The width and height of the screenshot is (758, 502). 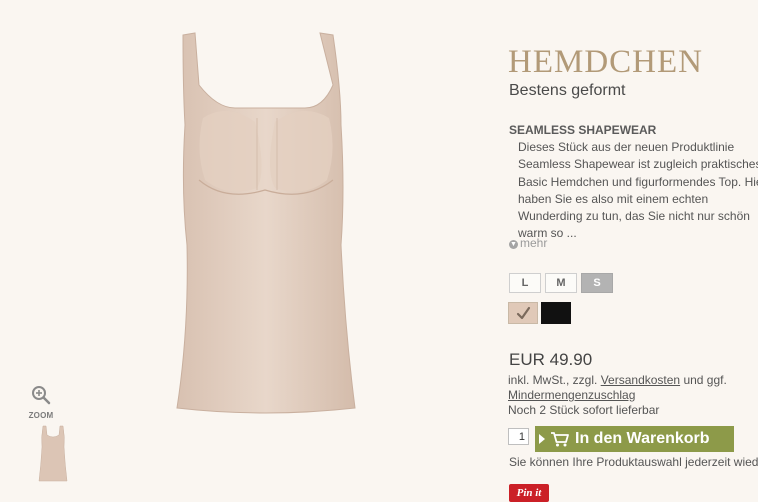 What do you see at coordinates (525, 283) in the screenshot?
I see `size-option-l: L` at bounding box center [525, 283].